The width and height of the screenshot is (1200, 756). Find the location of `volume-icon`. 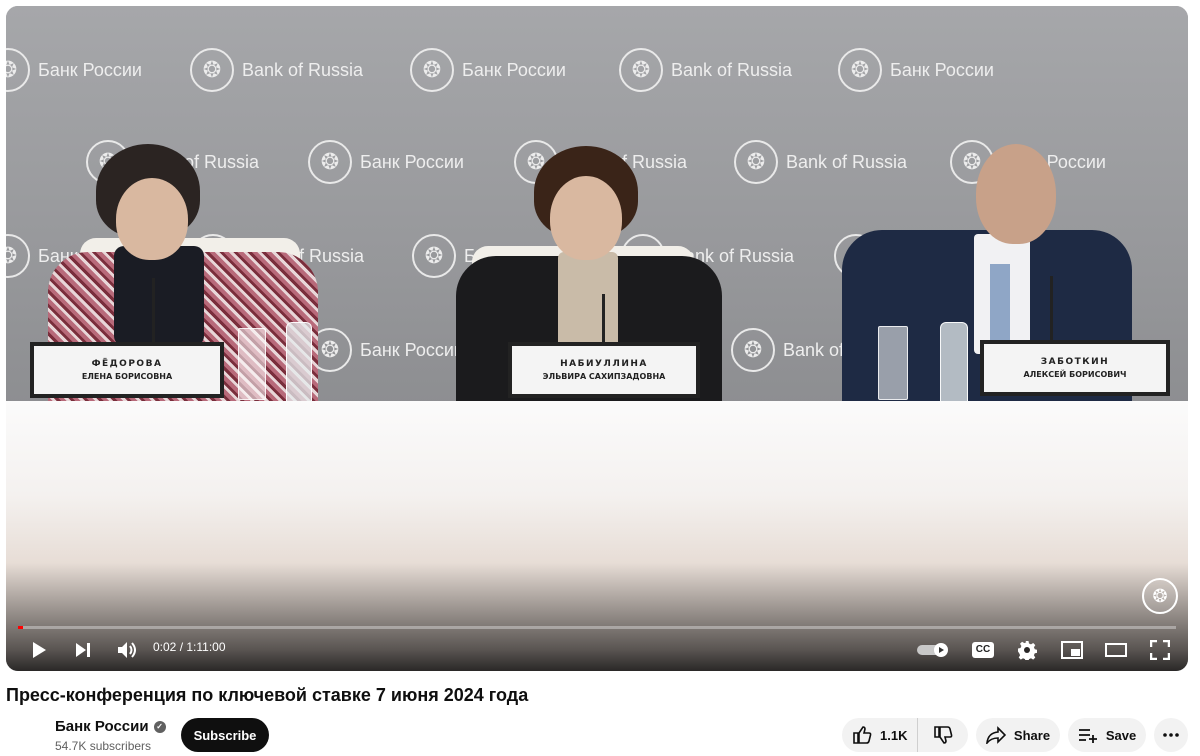

volume-icon is located at coordinates (127, 650).